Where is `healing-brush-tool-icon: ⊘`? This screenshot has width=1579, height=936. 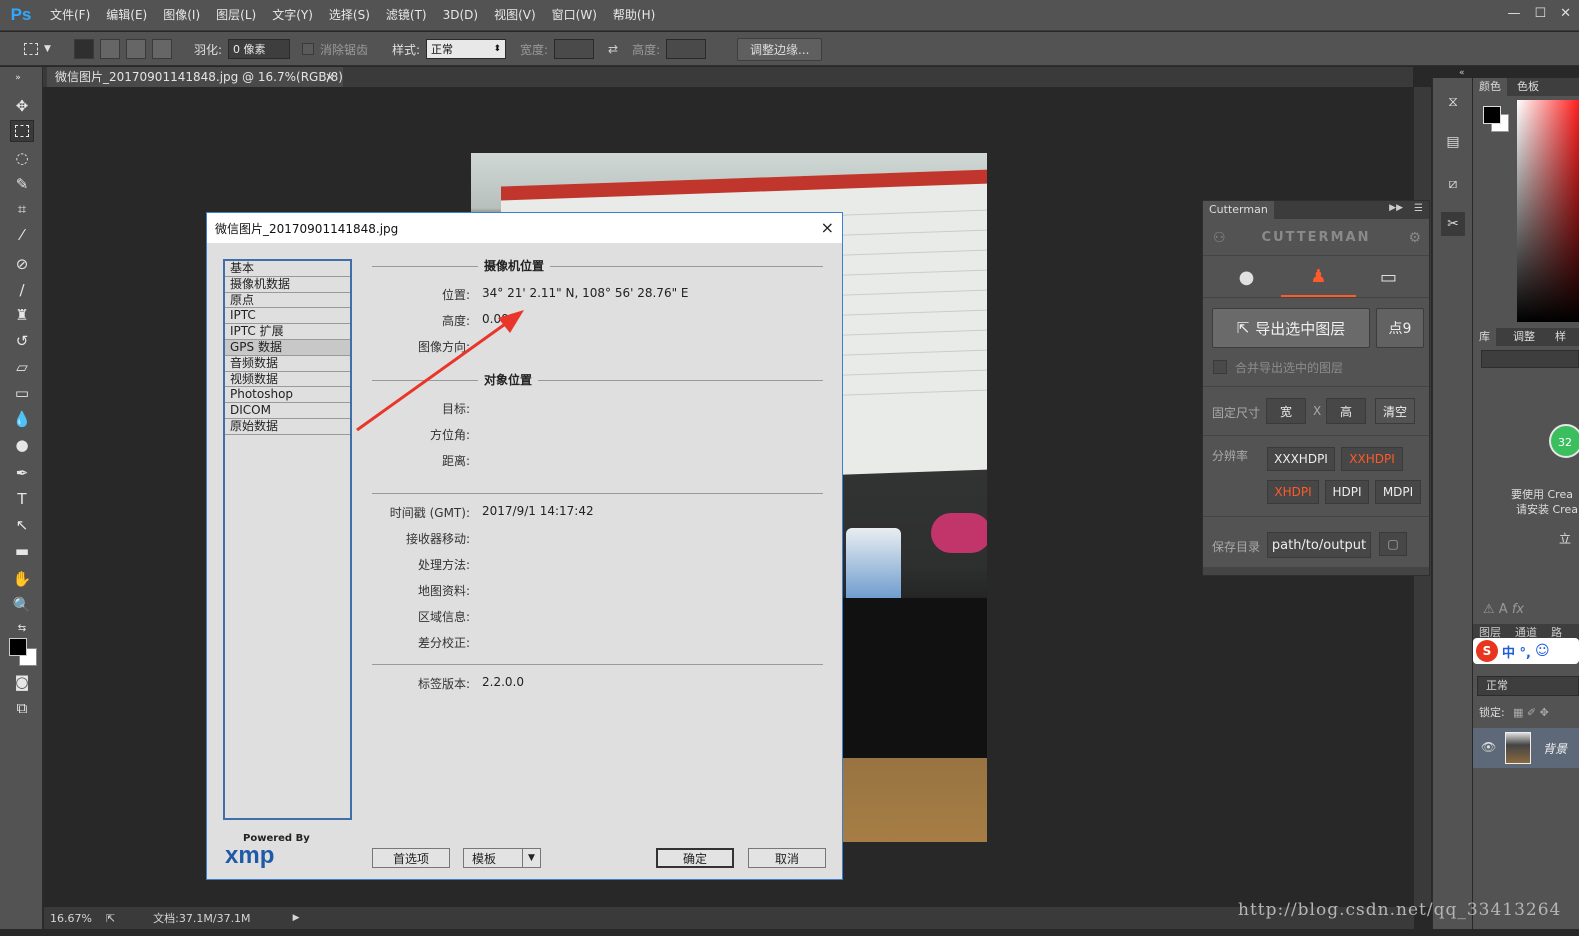
healing-brush-tool-icon: ⊘ is located at coordinates (22, 264).